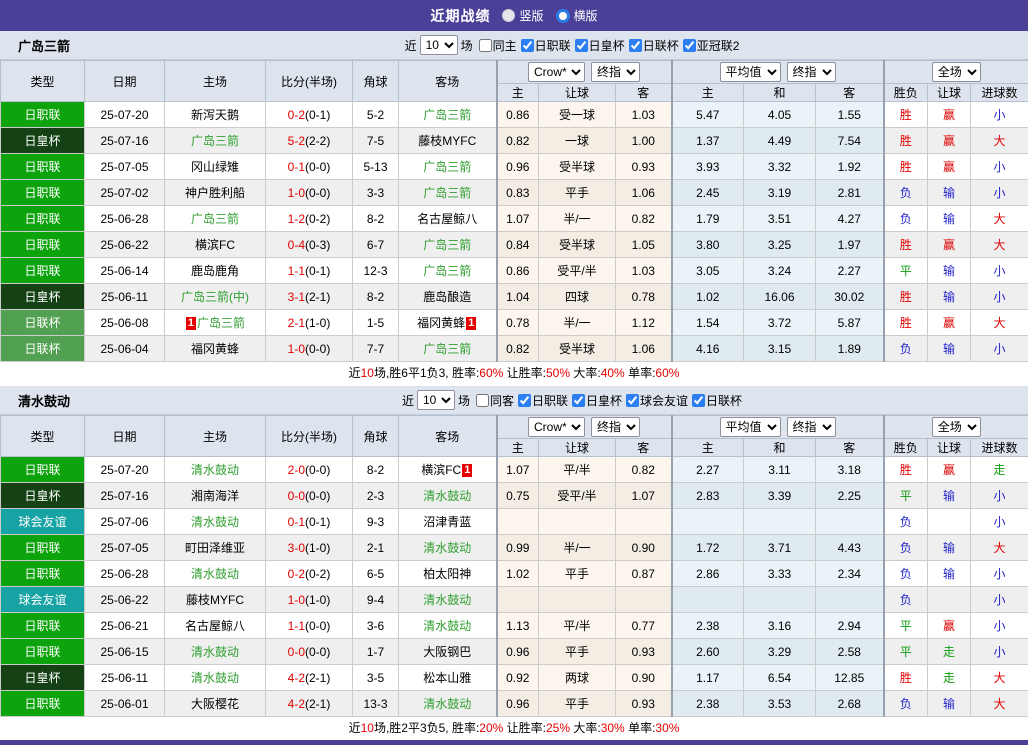 This screenshot has width=1028, height=745. I want to click on handicap-line: 四球, so click(577, 297).